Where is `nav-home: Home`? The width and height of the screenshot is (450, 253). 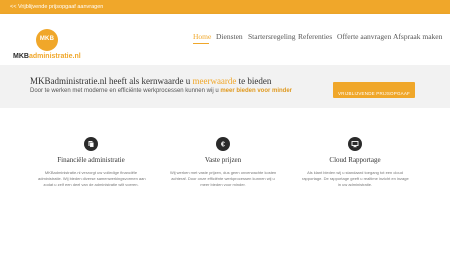
nav-home: Home is located at coordinates (202, 37).